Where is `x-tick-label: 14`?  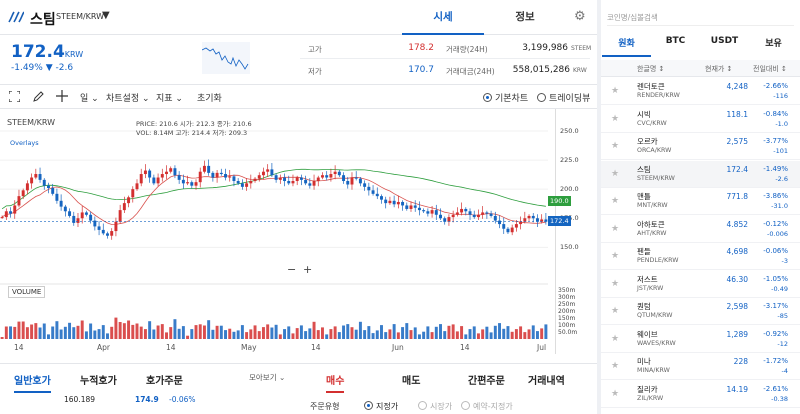 x-tick-label: 14 is located at coordinates (316, 347).